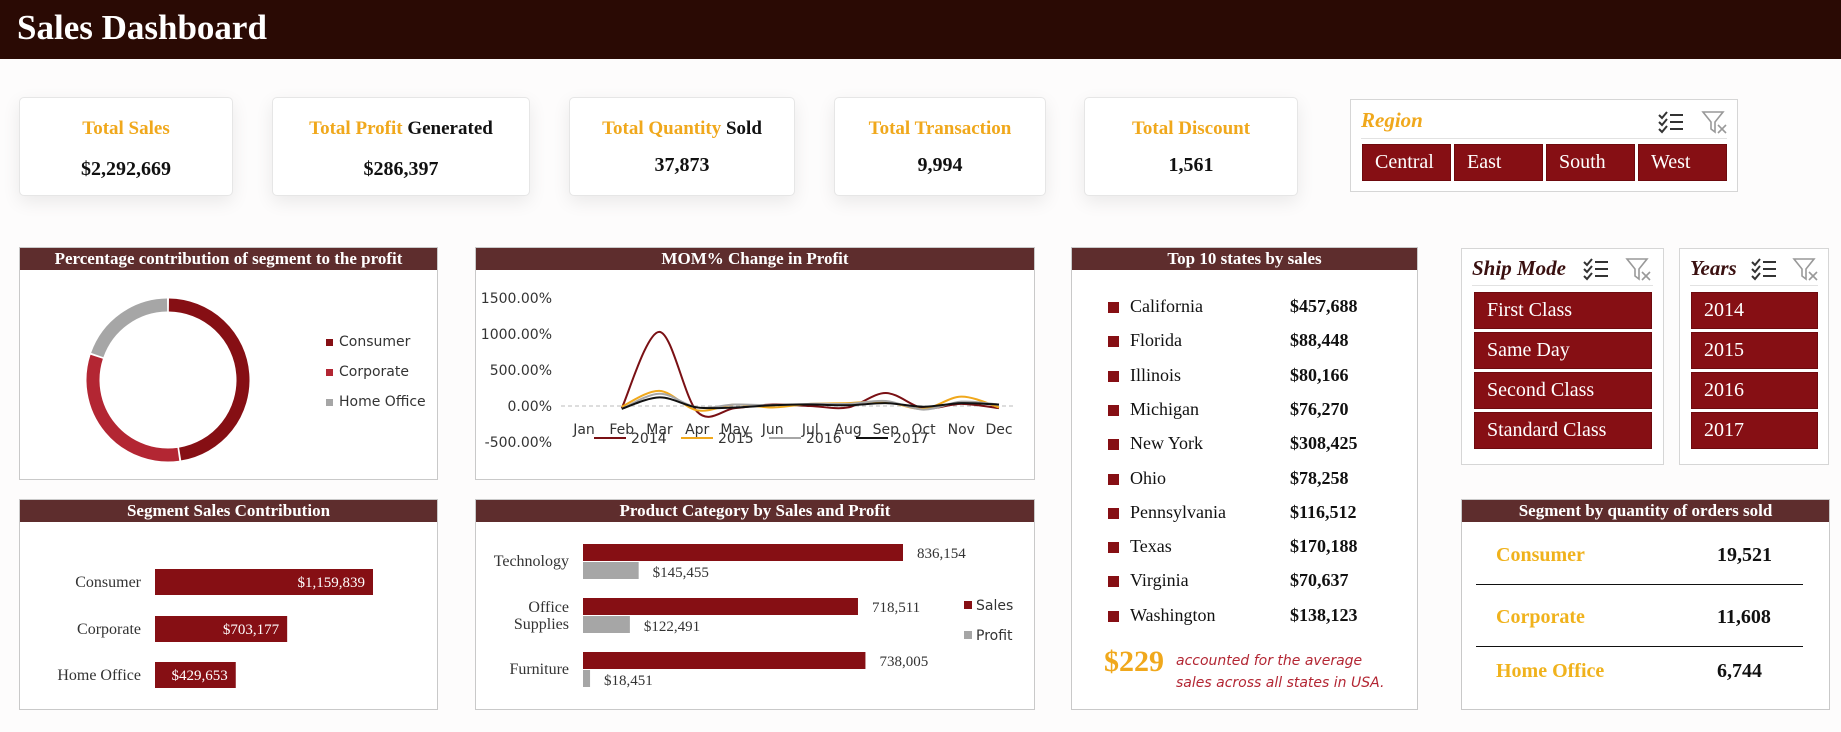  I want to click on x-tick-label: Jun, so click(772, 430).